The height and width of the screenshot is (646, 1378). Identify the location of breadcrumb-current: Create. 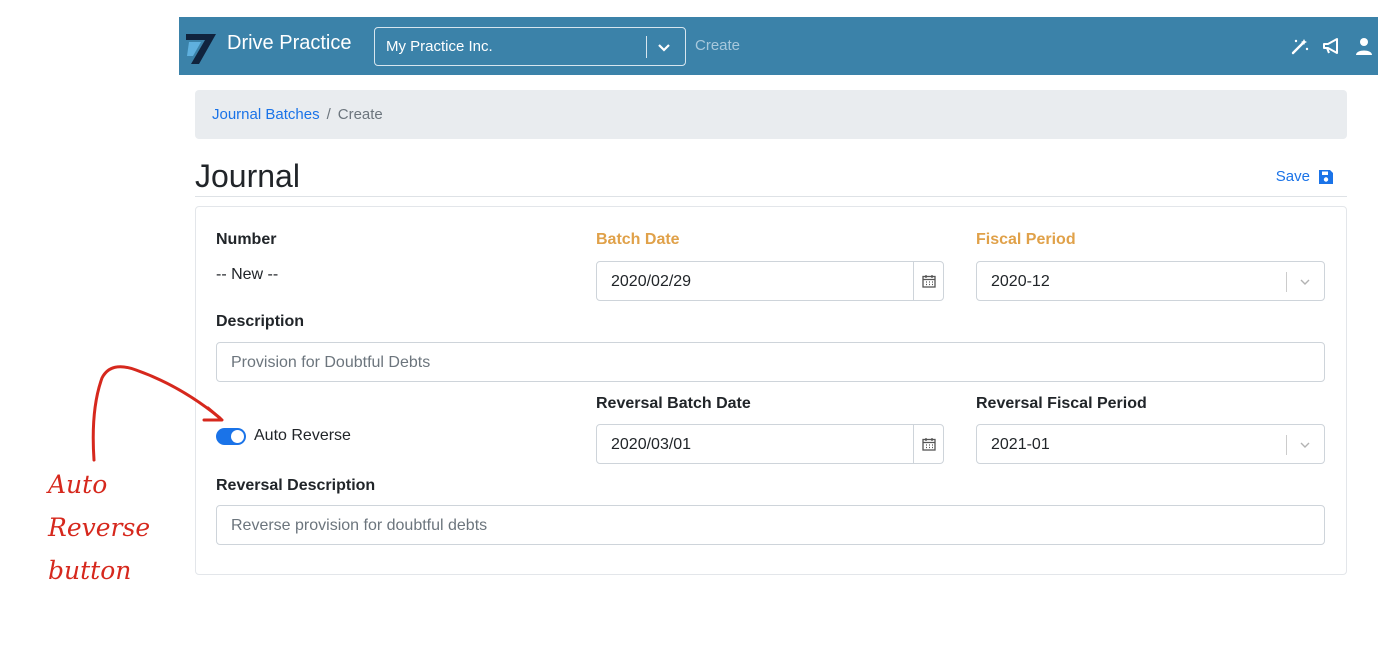
(360, 114).